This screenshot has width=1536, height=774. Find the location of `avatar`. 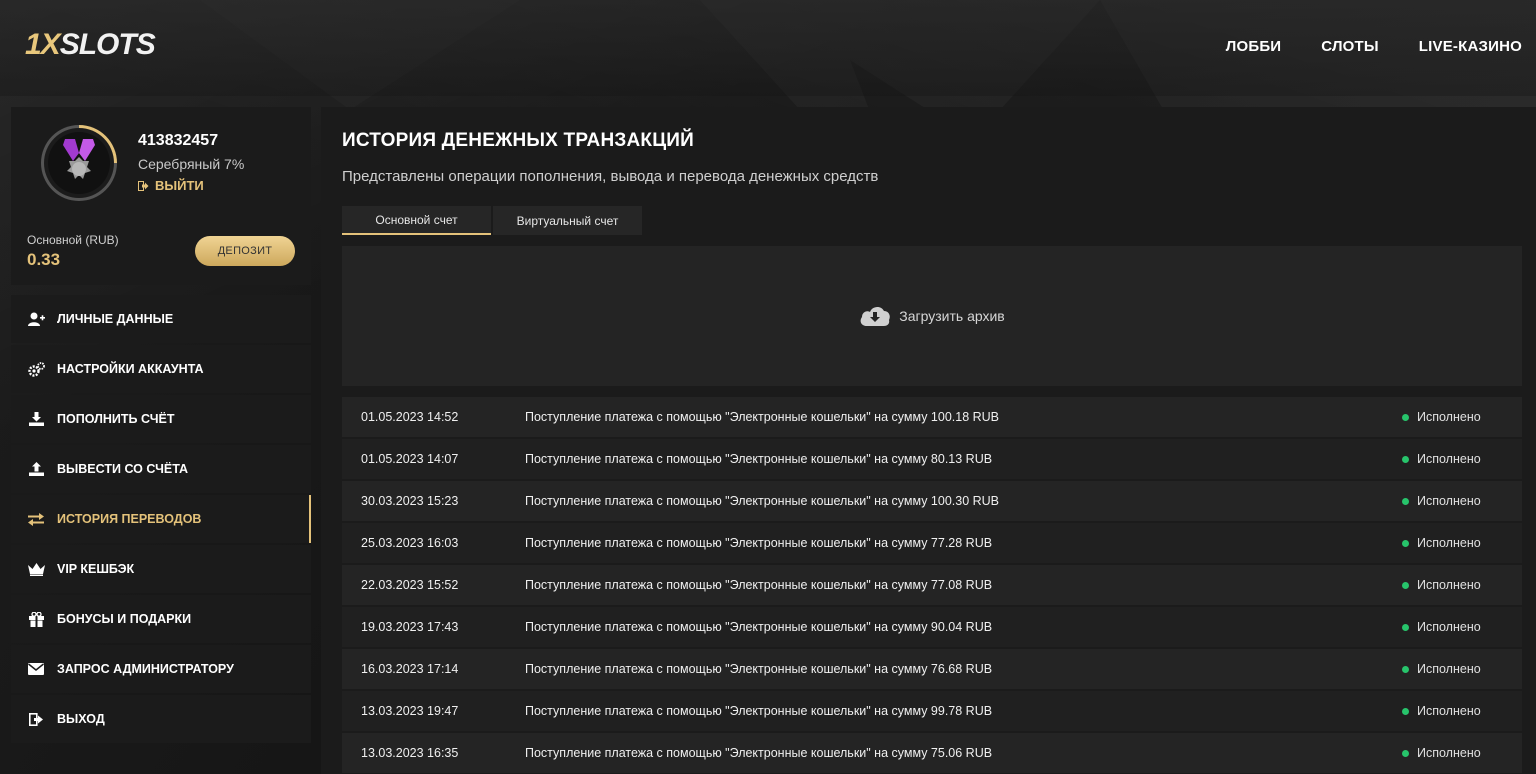

avatar is located at coordinates (79, 163).